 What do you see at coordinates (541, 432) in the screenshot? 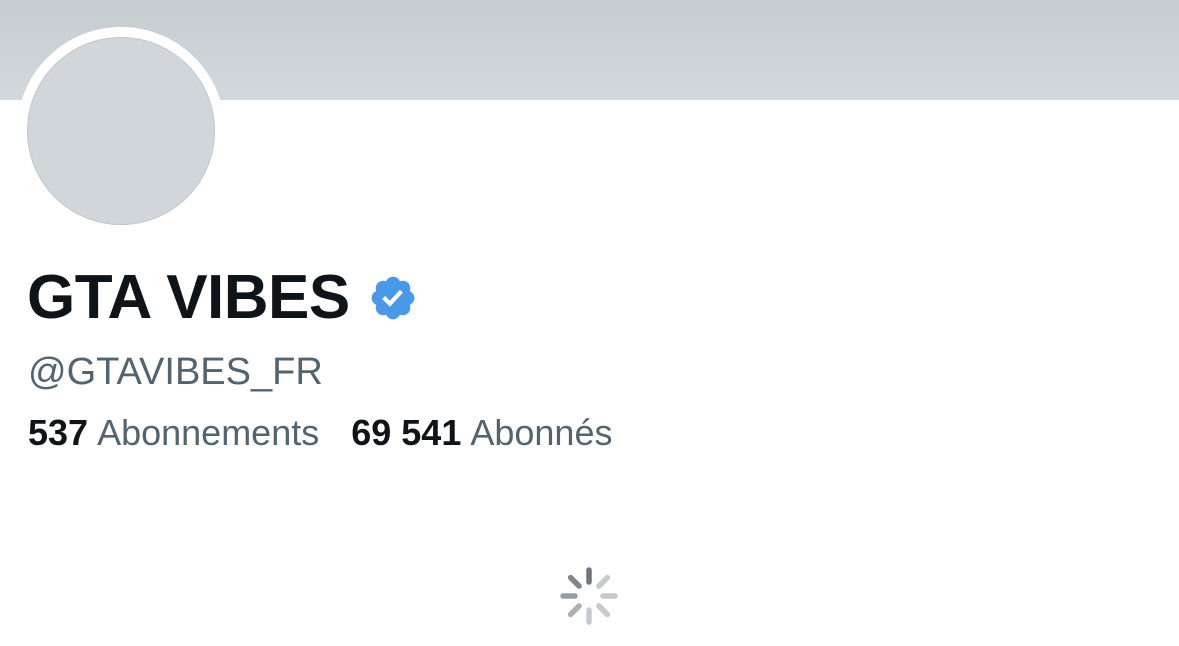
I see `followers-label: Abonnés` at bounding box center [541, 432].